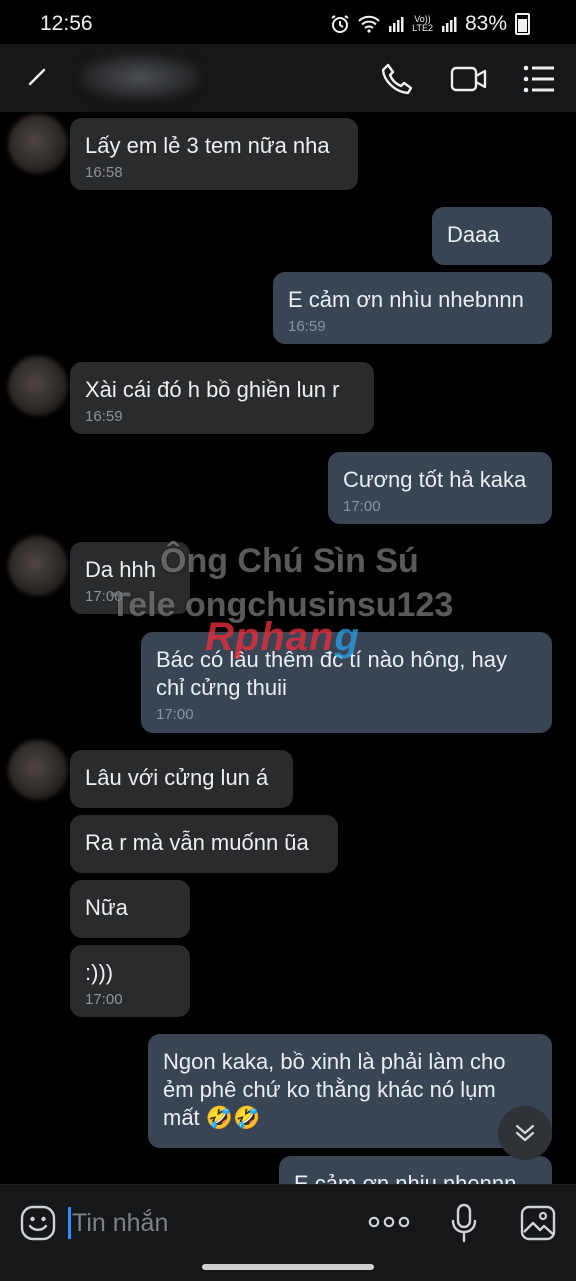 The height and width of the screenshot is (1281, 576). Describe the element at coordinates (397, 79) in the screenshot. I see `phone-icon` at that location.